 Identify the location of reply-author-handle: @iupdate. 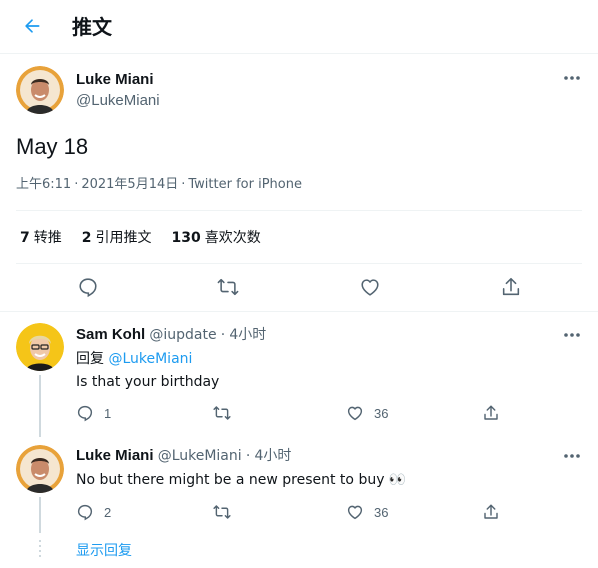
(182, 335).